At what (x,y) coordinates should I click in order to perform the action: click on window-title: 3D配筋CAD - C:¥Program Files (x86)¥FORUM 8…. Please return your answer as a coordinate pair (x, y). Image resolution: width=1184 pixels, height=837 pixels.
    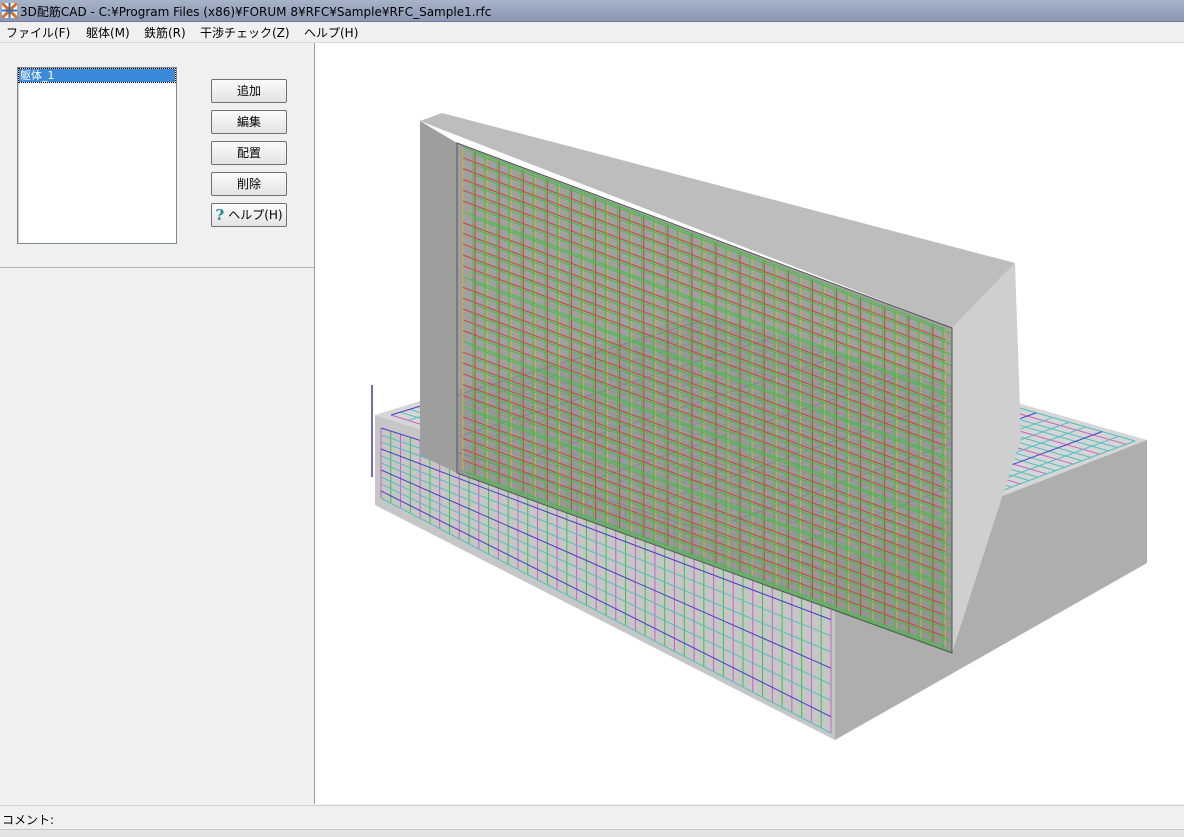
    Looking at the image, I should click on (256, 12).